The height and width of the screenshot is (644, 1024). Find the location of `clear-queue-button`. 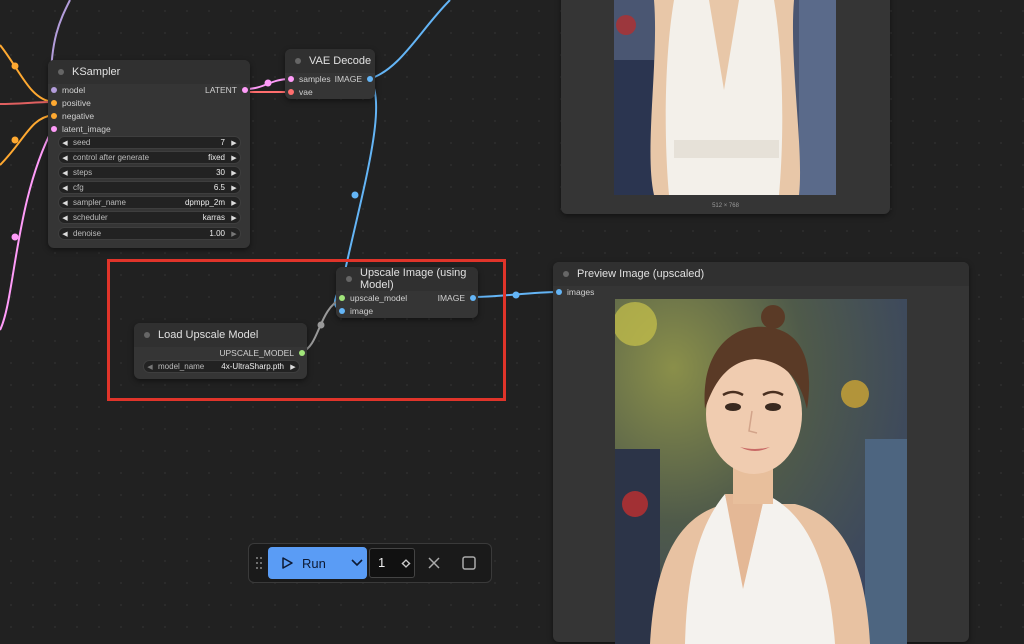

clear-queue-button is located at coordinates (469, 563).